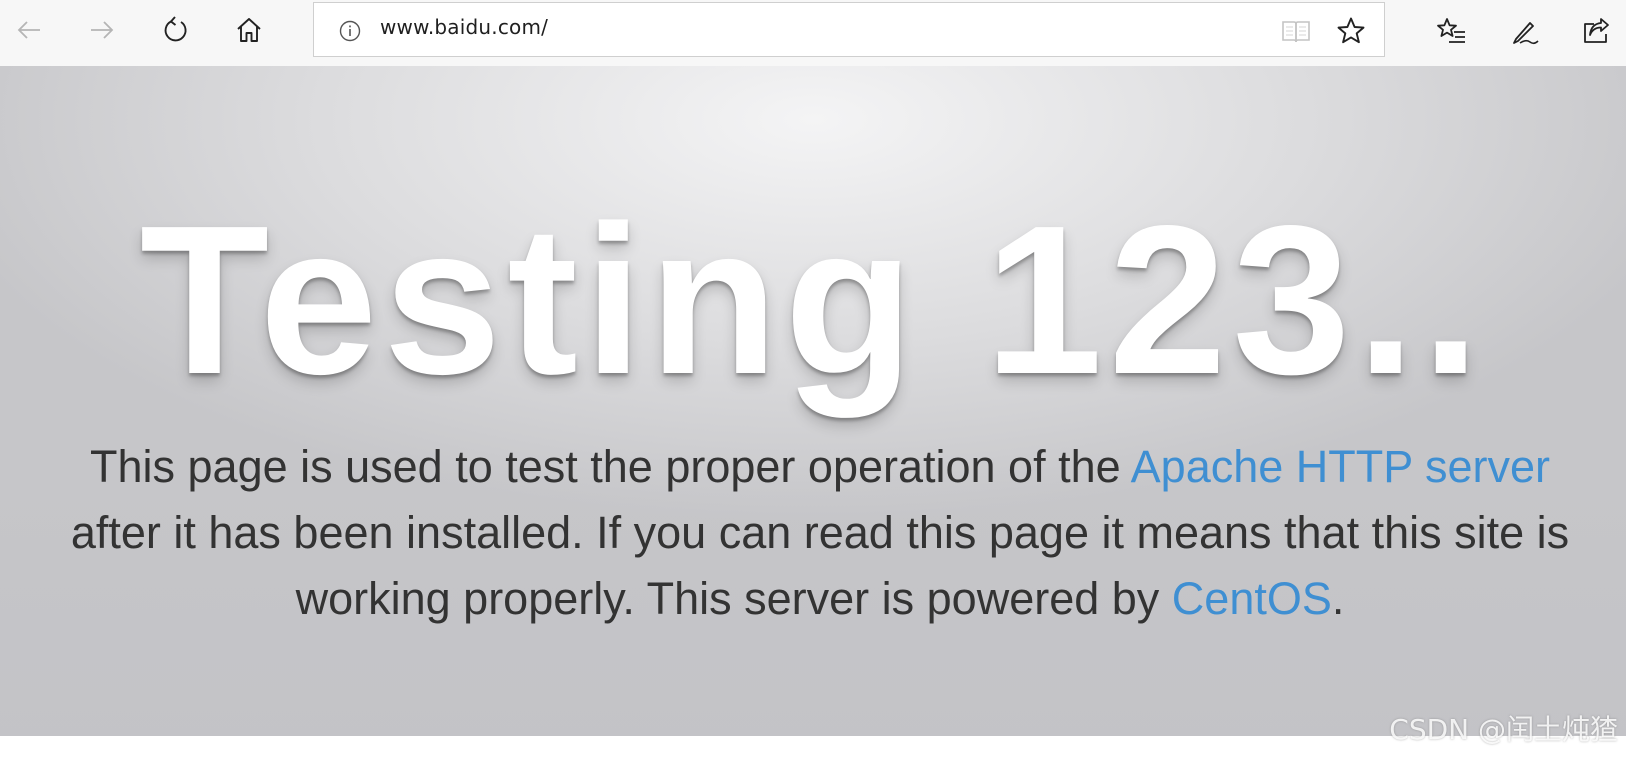 The image size is (1626, 760). I want to click on refresh-icon, so click(175, 29).